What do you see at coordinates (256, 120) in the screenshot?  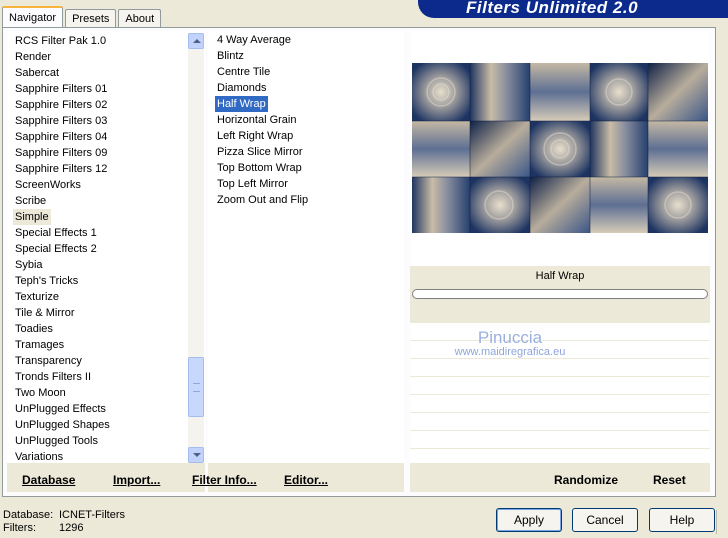 I see `filter-item: Horizontal Grain` at bounding box center [256, 120].